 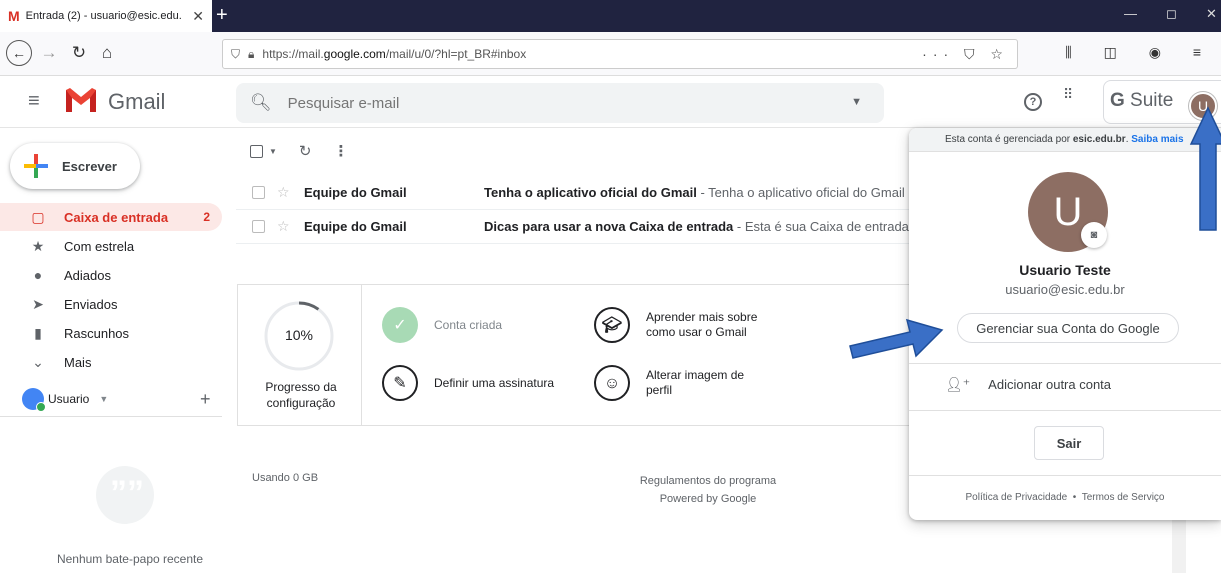 I want to click on home-icon: ⌂, so click(x=107, y=53).